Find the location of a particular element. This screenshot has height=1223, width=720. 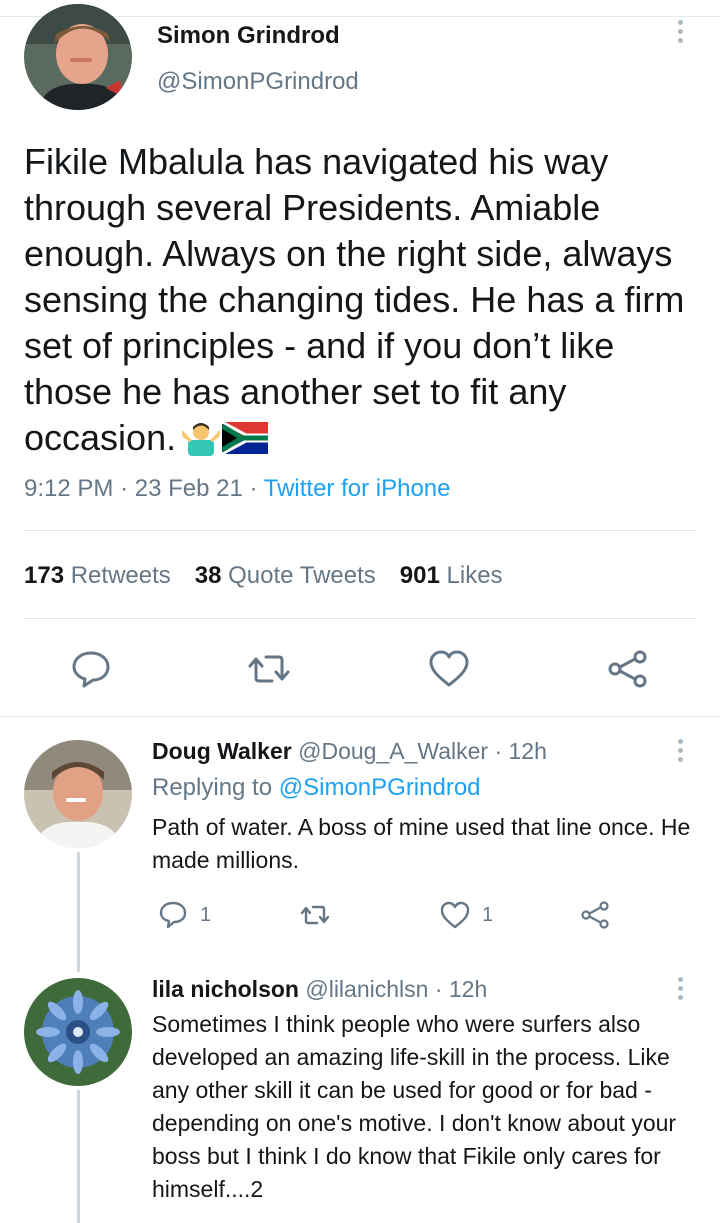

reply-count: 1 is located at coordinates (206, 914).